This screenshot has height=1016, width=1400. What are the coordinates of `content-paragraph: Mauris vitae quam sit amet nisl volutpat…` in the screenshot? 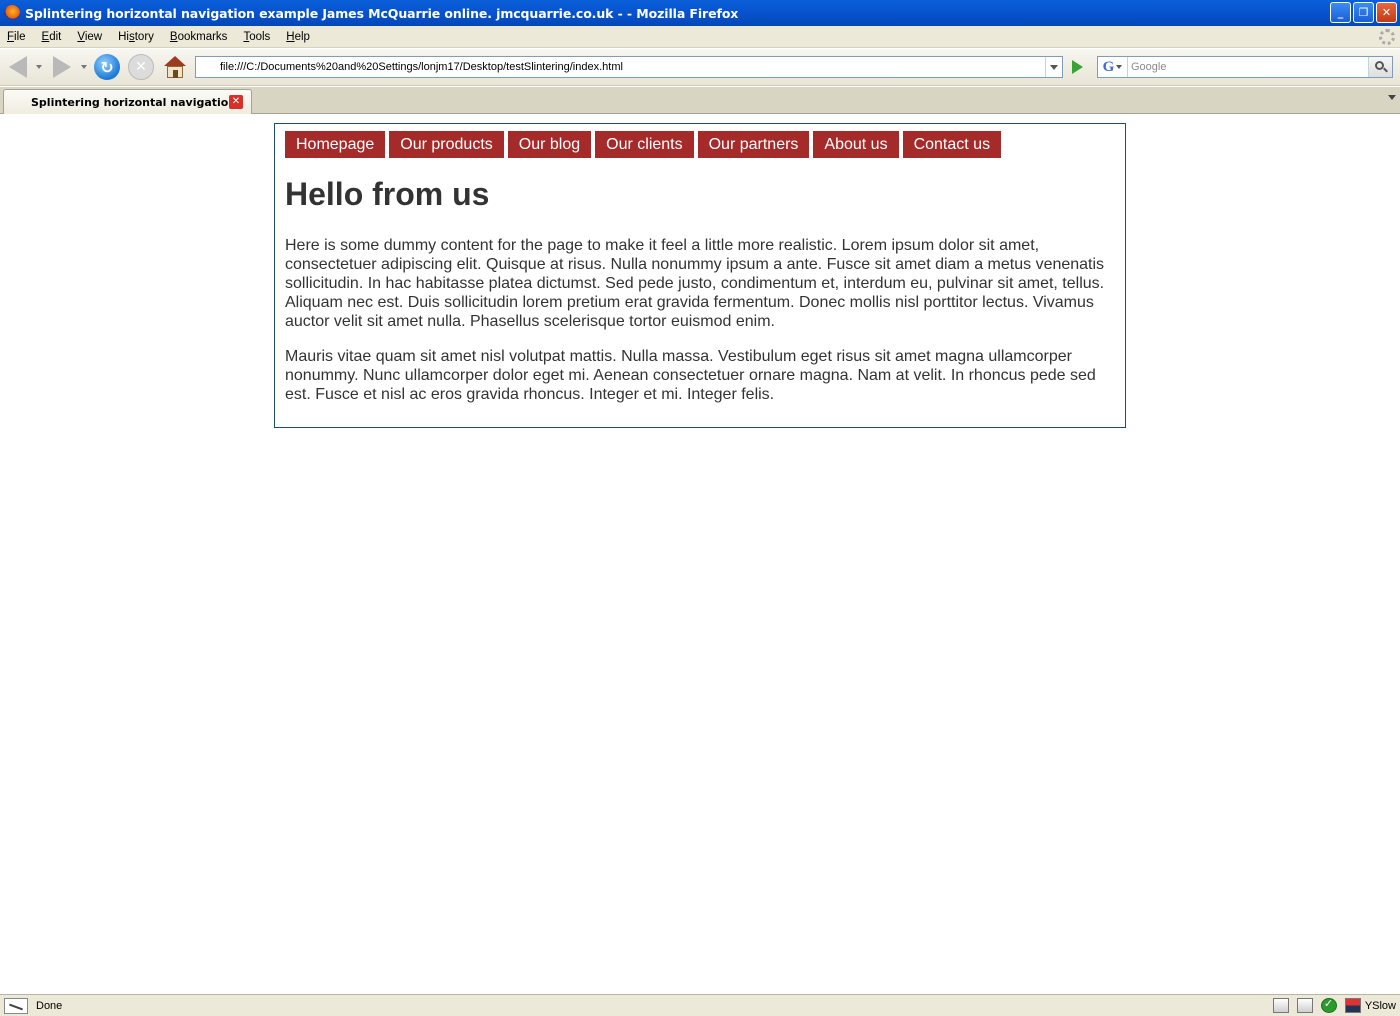 It's located at (690, 375).